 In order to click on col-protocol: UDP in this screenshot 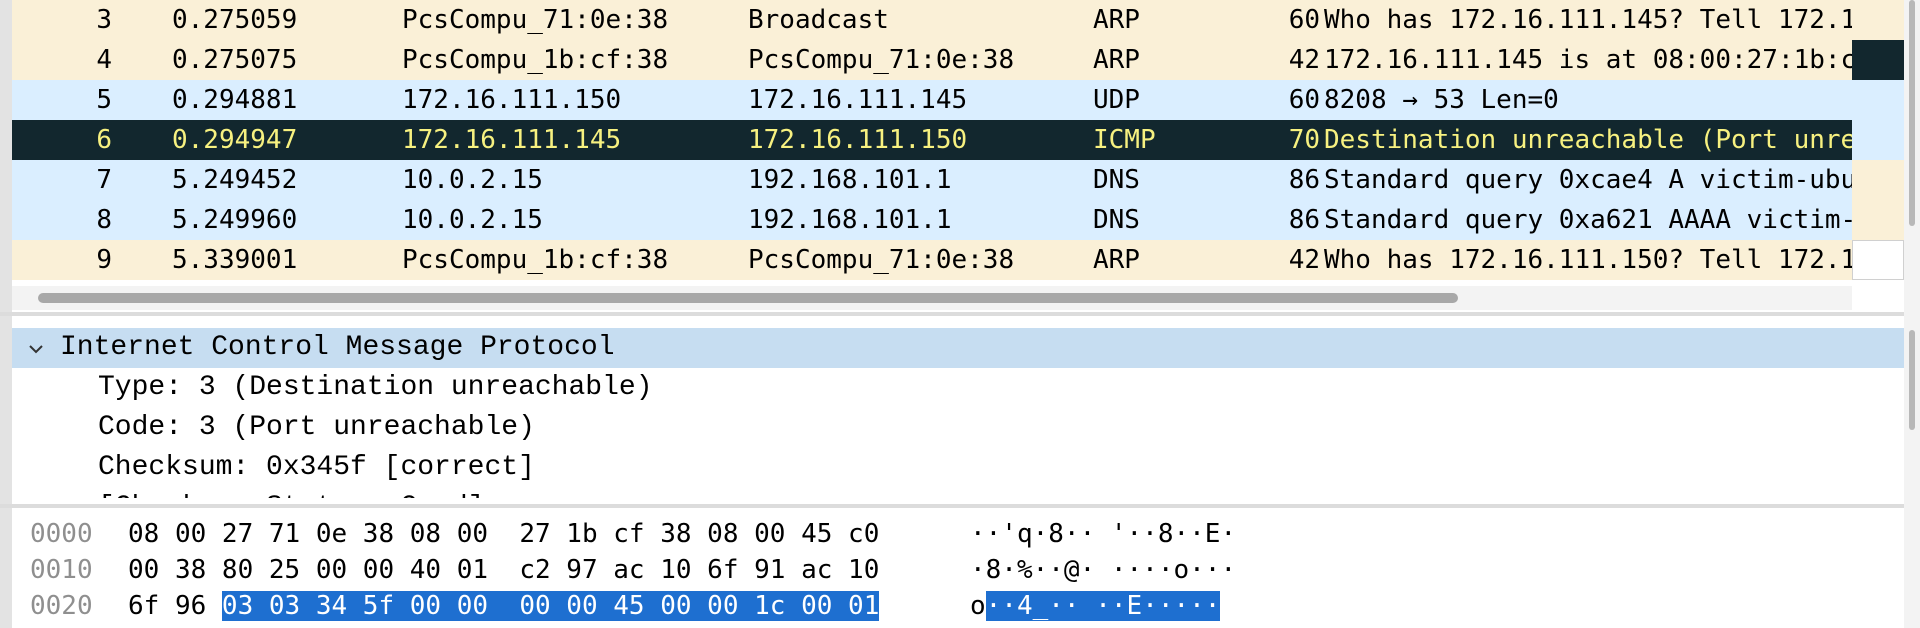, I will do `click(1116, 100)`.